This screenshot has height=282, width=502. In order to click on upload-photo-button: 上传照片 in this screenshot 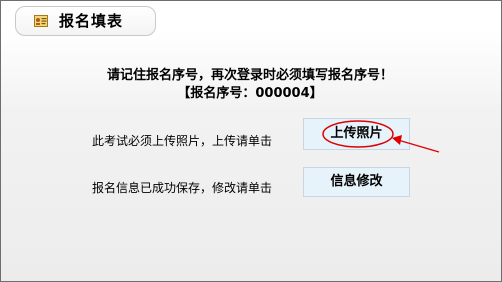, I will do `click(356, 134)`.